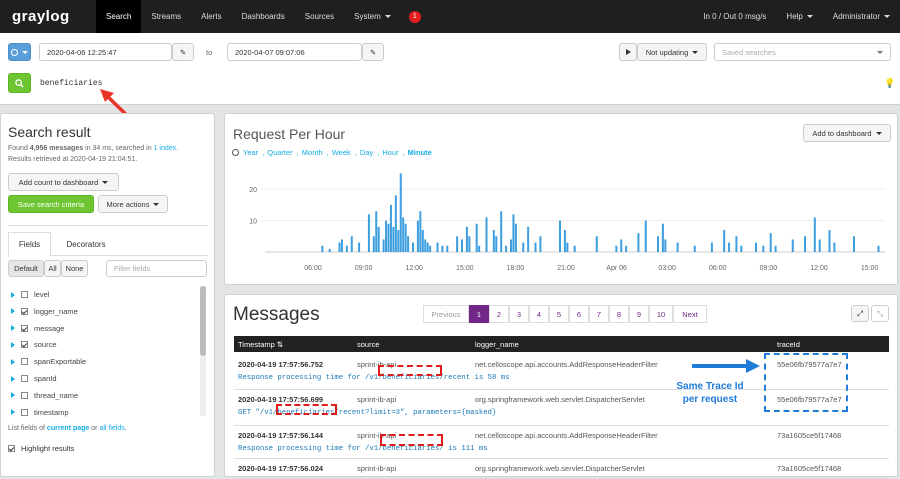 The height and width of the screenshot is (479, 900). Describe the element at coordinates (539, 314) in the screenshot. I see `page-4: 4` at that location.